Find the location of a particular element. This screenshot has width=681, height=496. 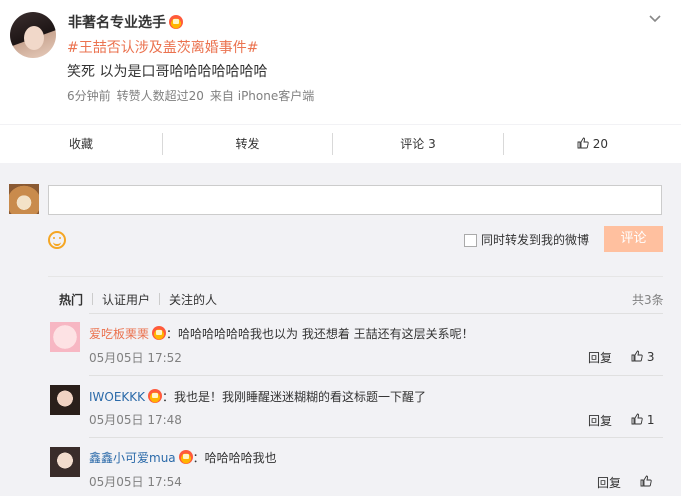

favorite-label: 收藏 is located at coordinates (80, 144).